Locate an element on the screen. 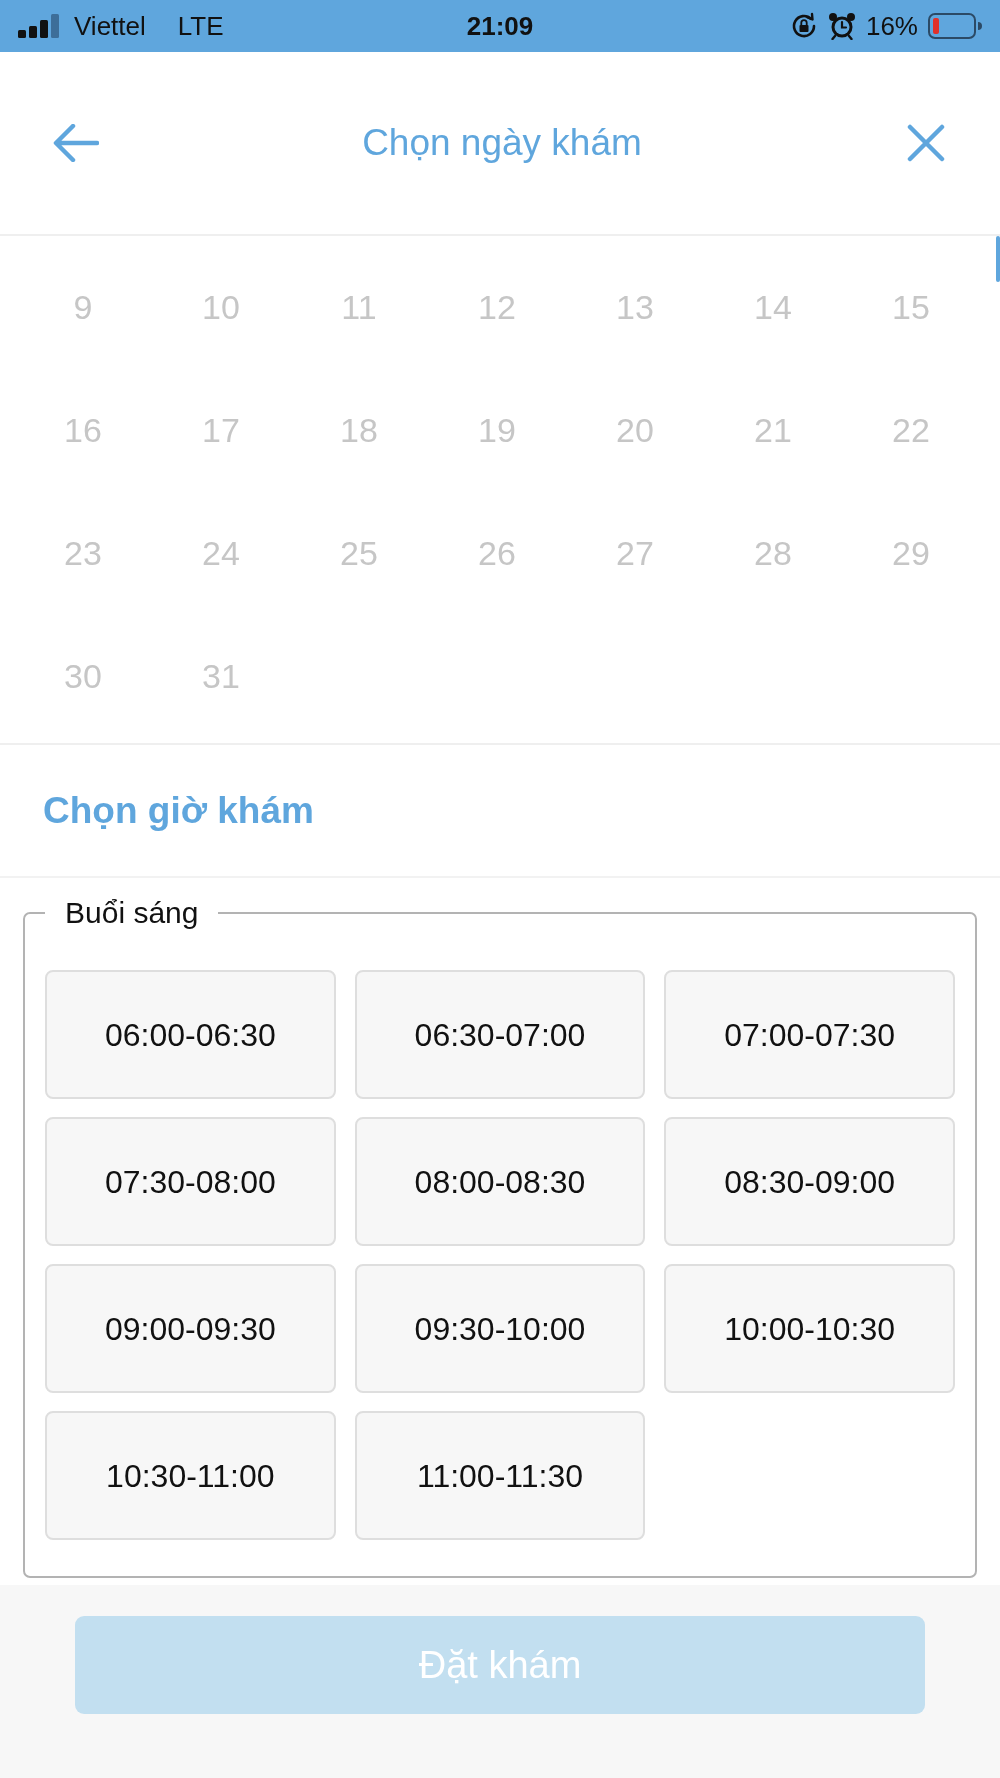 The height and width of the screenshot is (1778, 1000). scroll-indicator is located at coordinates (998, 259).